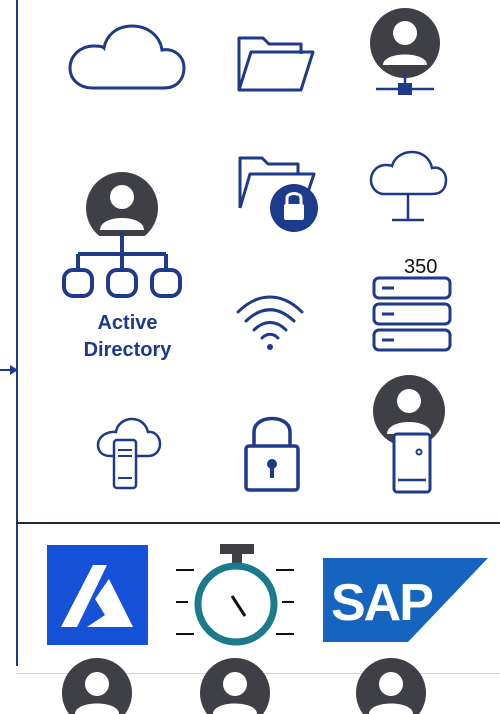  What do you see at coordinates (276, 64) in the screenshot?
I see `folder-icon` at bounding box center [276, 64].